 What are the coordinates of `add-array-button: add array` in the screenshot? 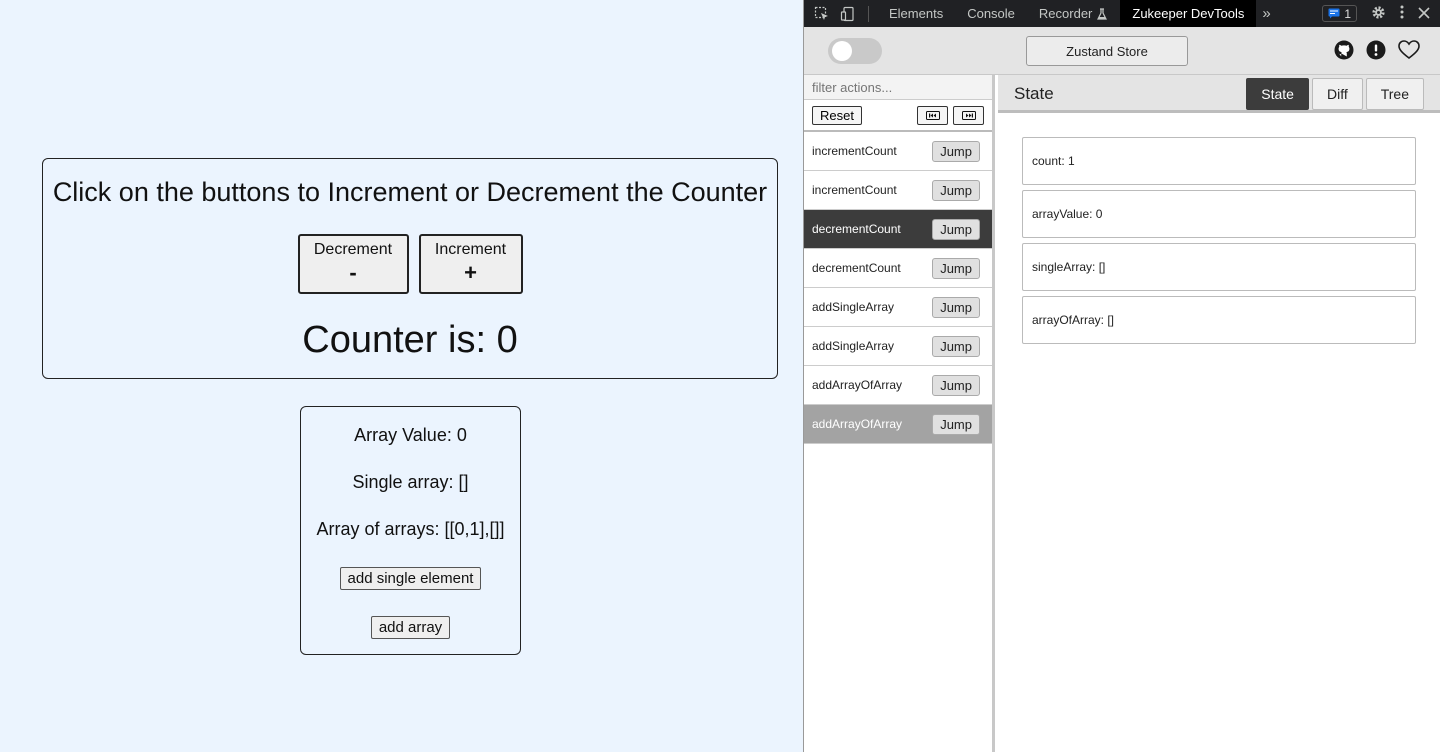 It's located at (410, 627).